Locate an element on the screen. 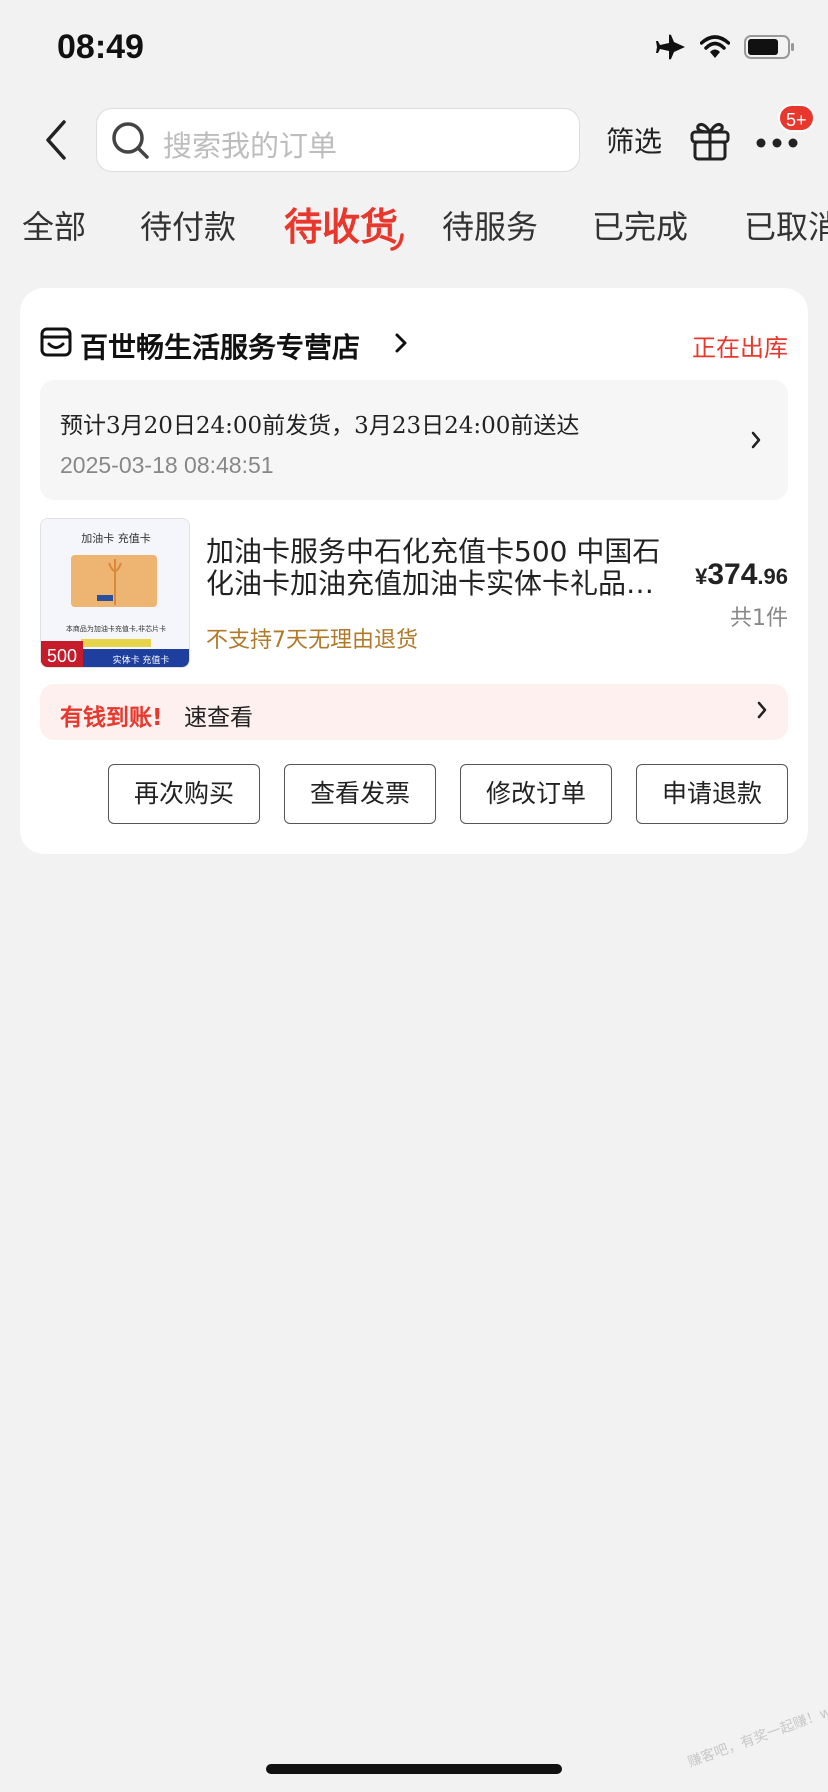  tab-active-indicator is located at coordinates (397, 242).